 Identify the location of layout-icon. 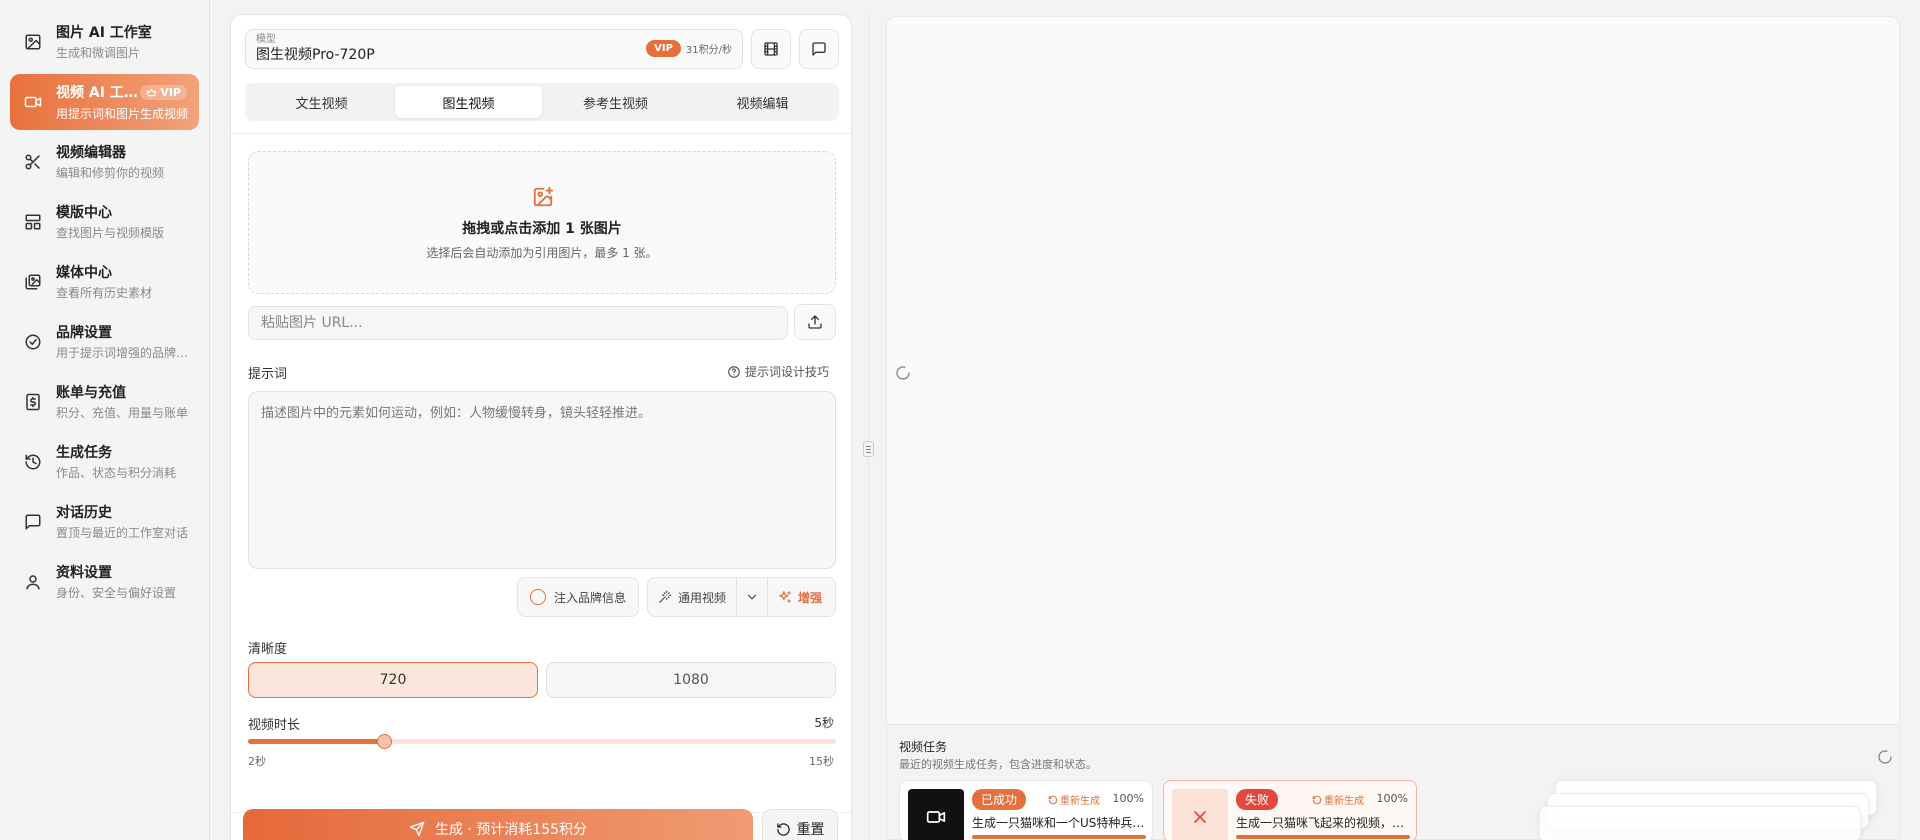
(33, 222).